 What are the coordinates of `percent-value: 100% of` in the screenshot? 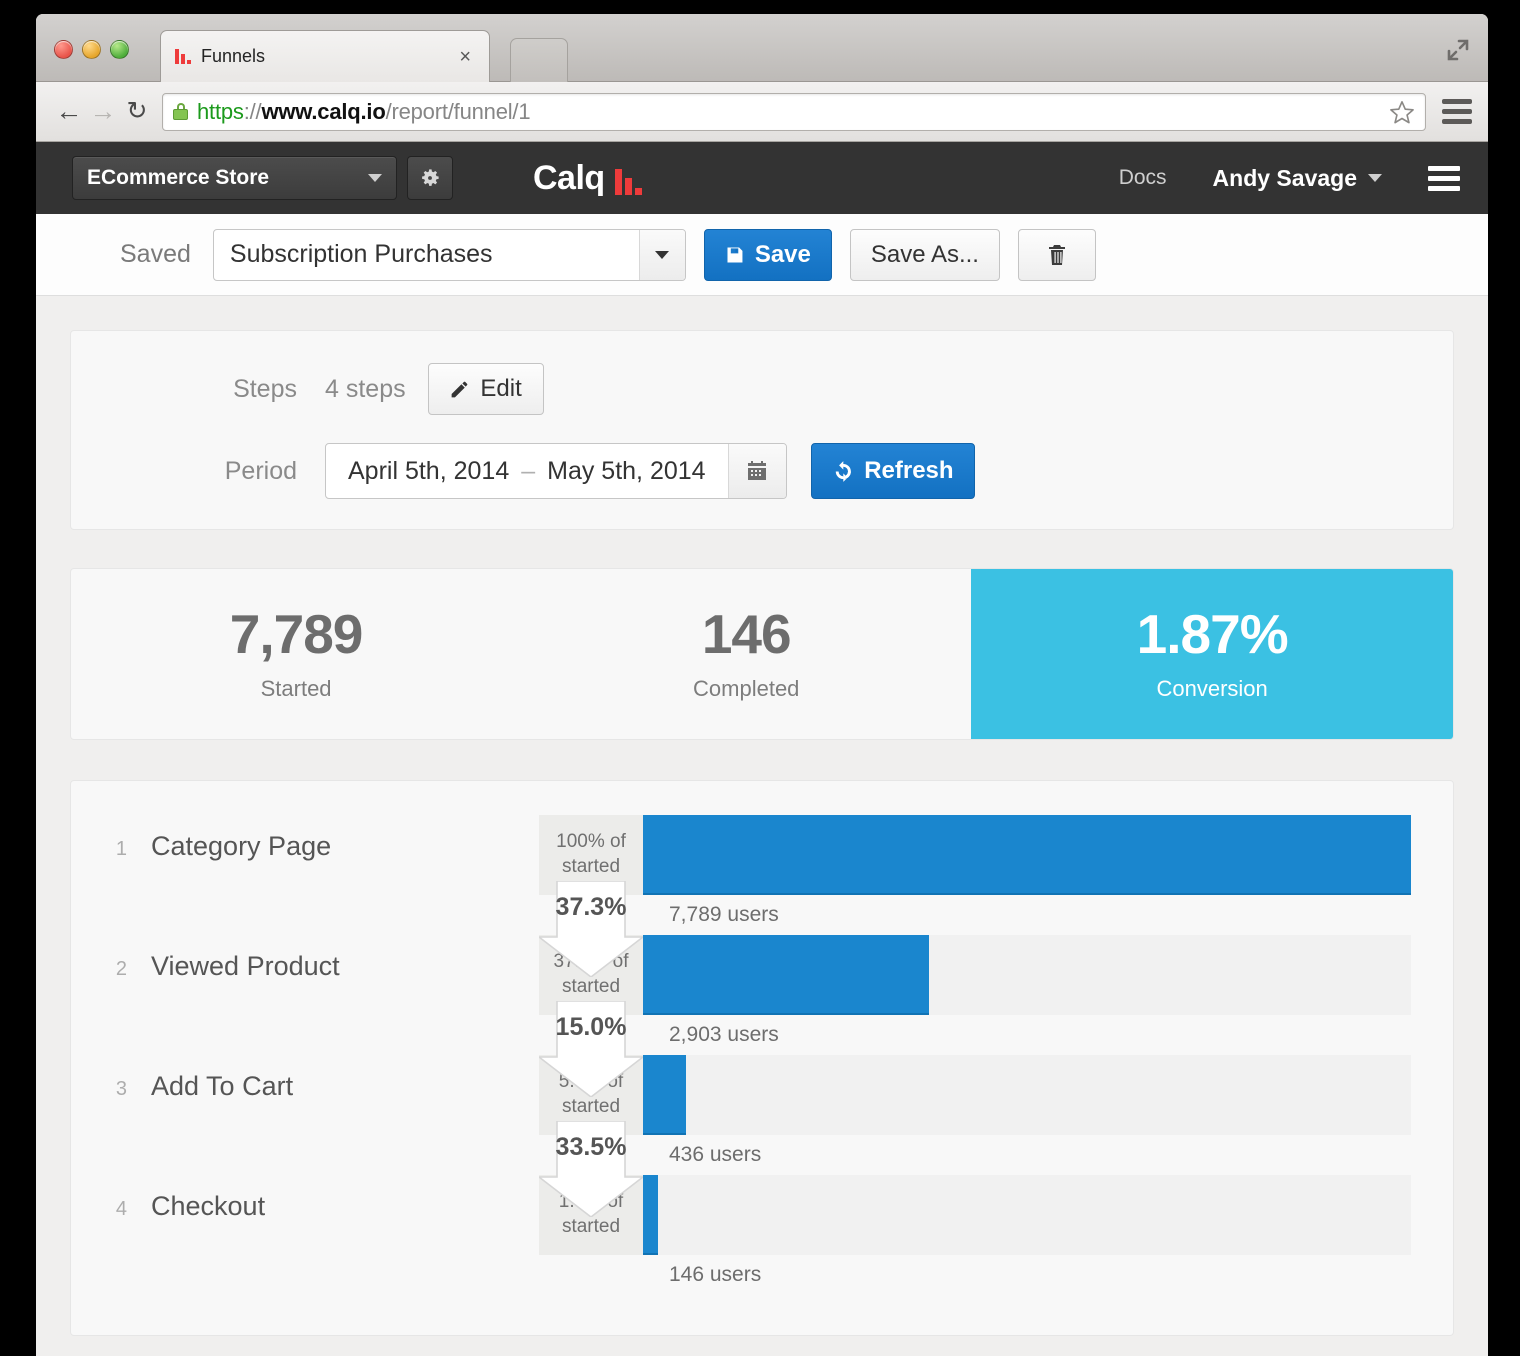 It's located at (591, 842).